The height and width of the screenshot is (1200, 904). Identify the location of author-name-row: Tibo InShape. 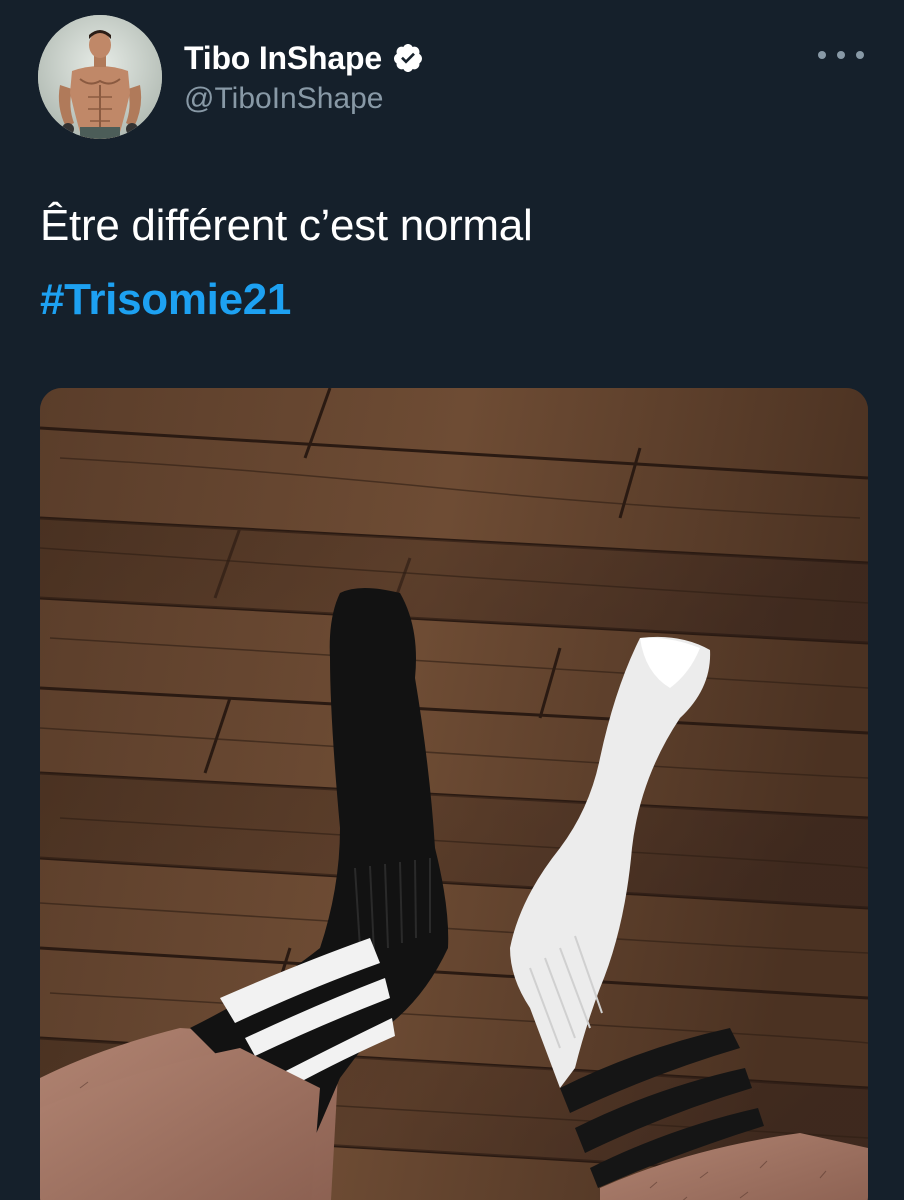
(304, 58).